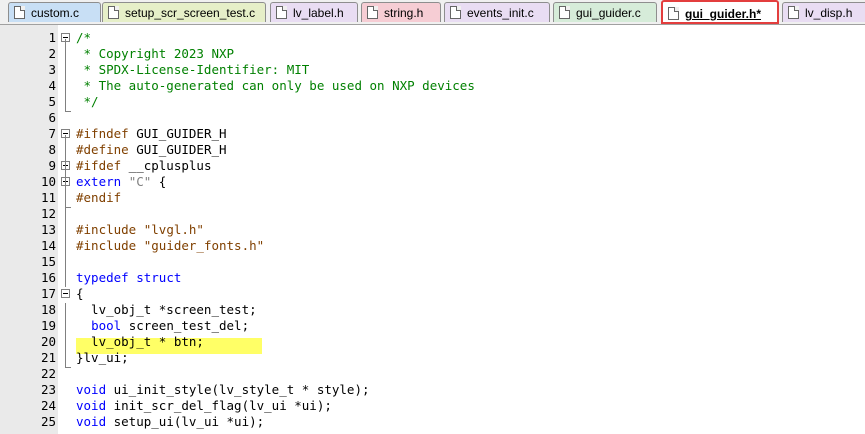 The image size is (865, 434). I want to click on code-line: 5 */, so click(432, 102).